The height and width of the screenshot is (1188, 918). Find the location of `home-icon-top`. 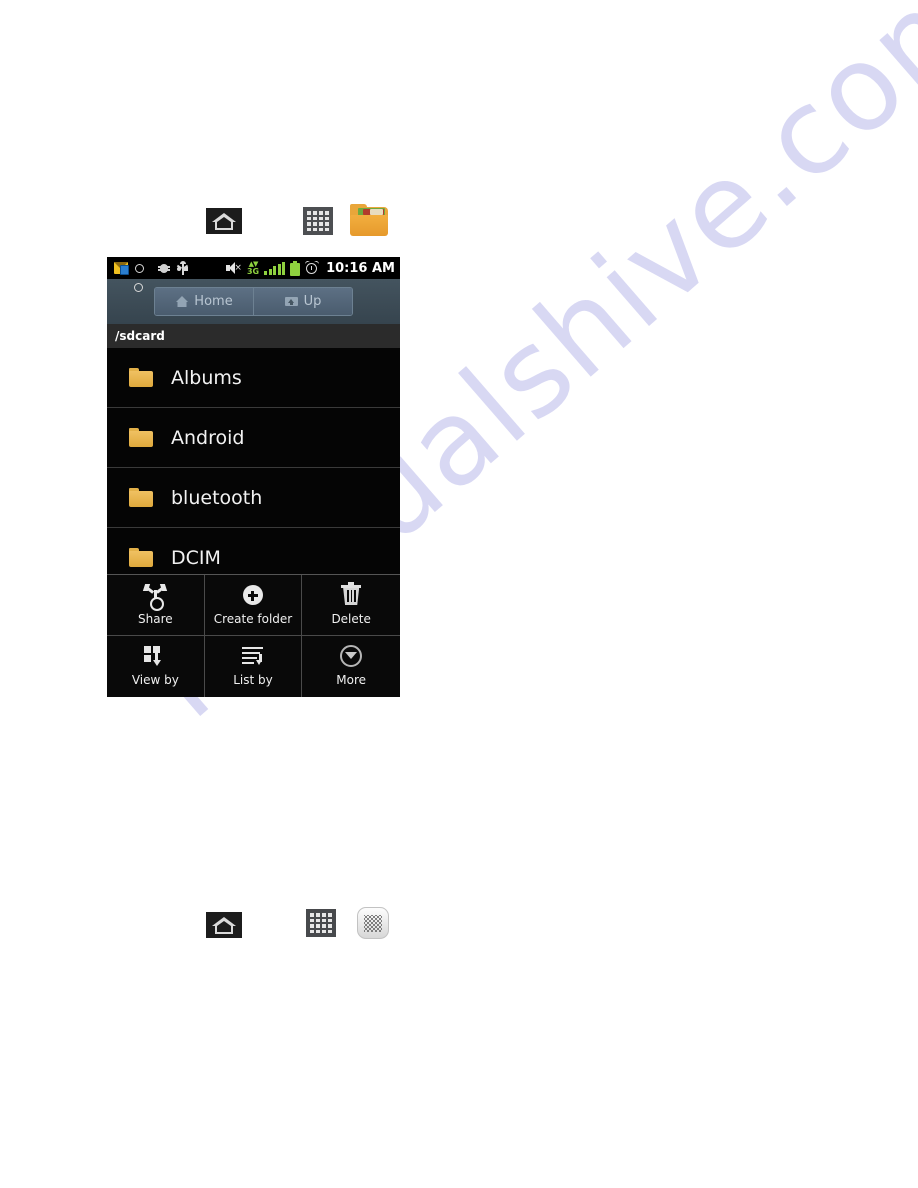

home-icon-top is located at coordinates (224, 221).